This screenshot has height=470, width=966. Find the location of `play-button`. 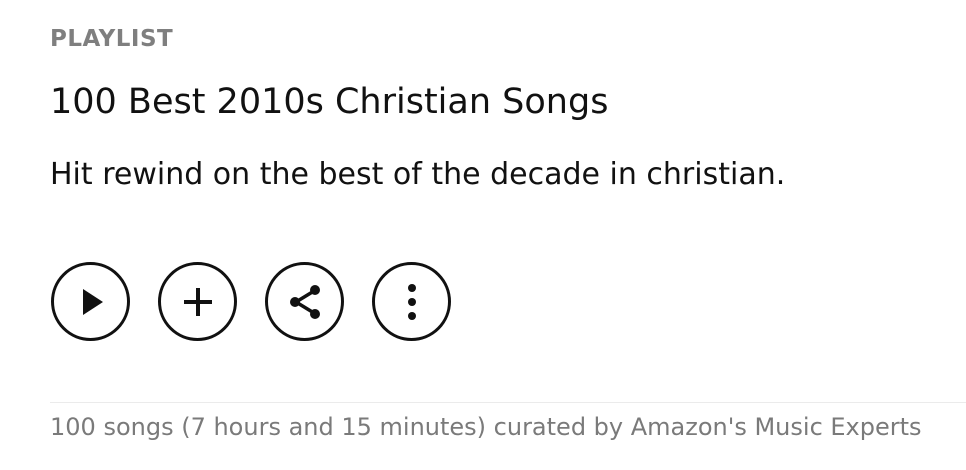

play-button is located at coordinates (90, 301).